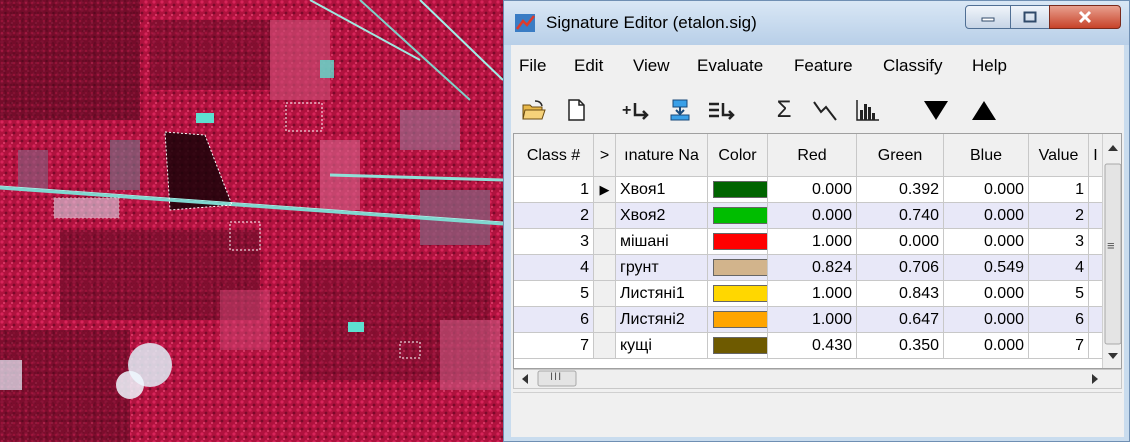 The image size is (1130, 442). I want to click on column-header-current: >, so click(605, 155).